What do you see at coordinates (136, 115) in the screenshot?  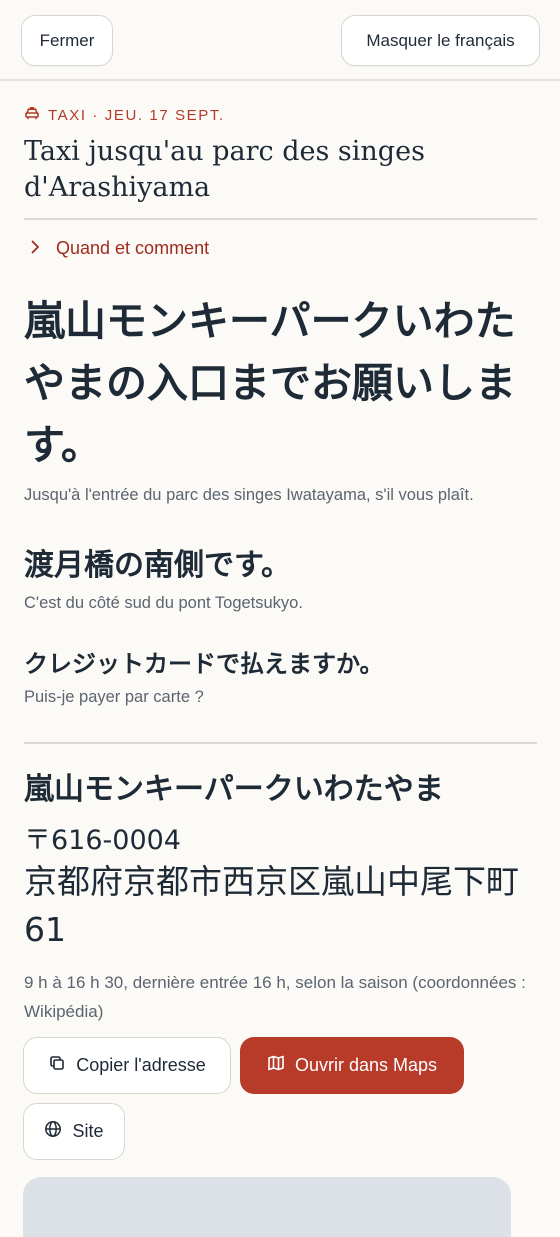 I see `kicker-text: TAXI · JEU. 17 SEPT.` at bounding box center [136, 115].